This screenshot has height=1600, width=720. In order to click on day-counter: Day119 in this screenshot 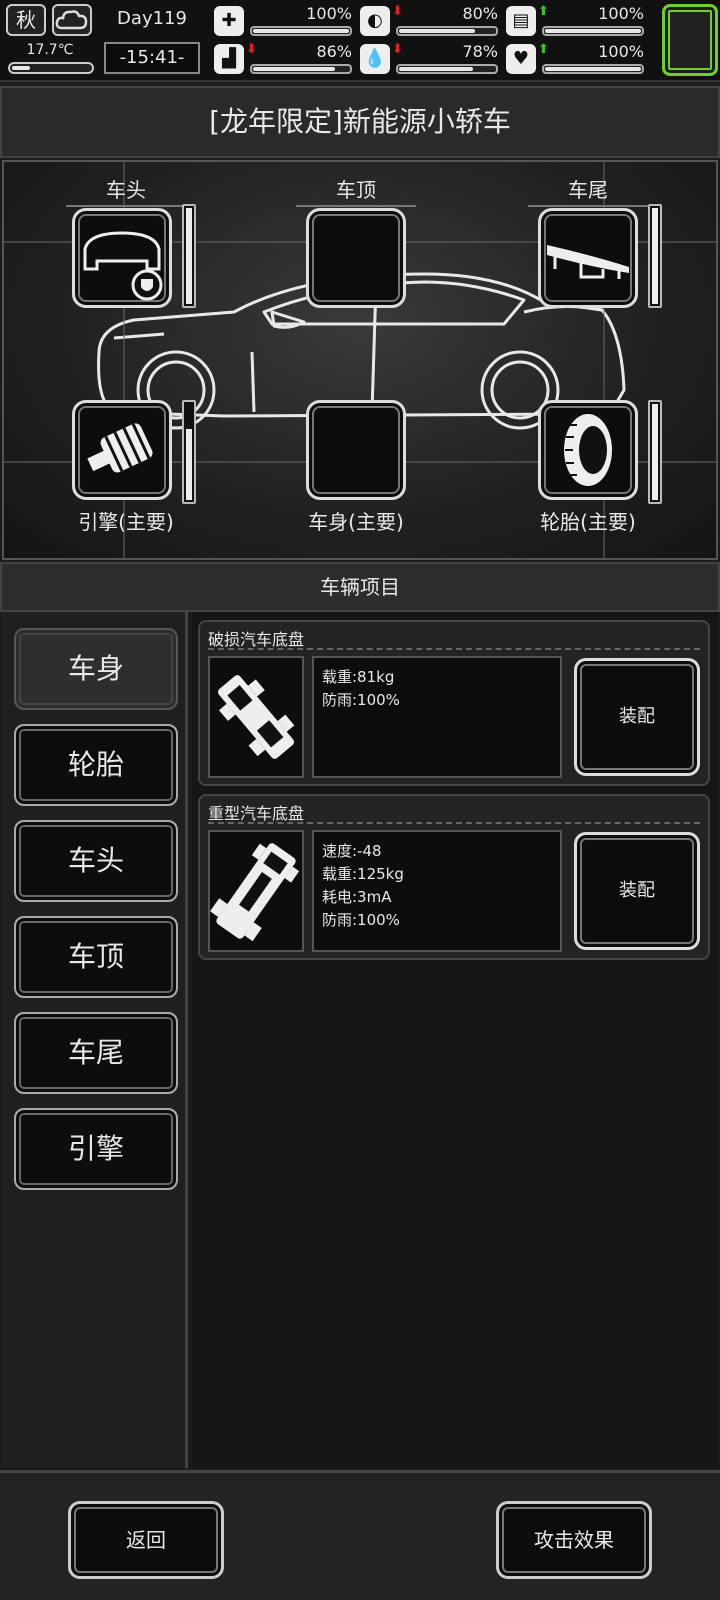, I will do `click(152, 18)`.